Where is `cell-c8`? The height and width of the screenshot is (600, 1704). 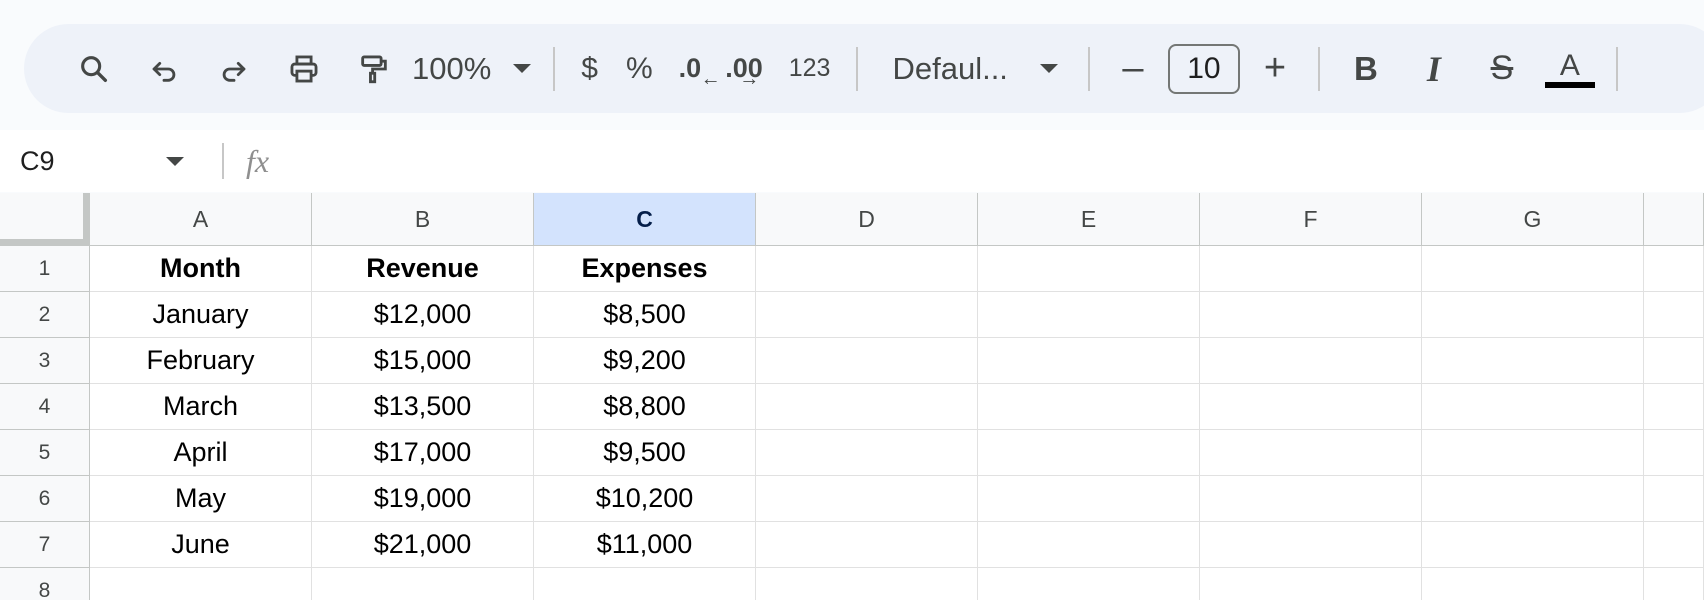
cell-c8 is located at coordinates (645, 584).